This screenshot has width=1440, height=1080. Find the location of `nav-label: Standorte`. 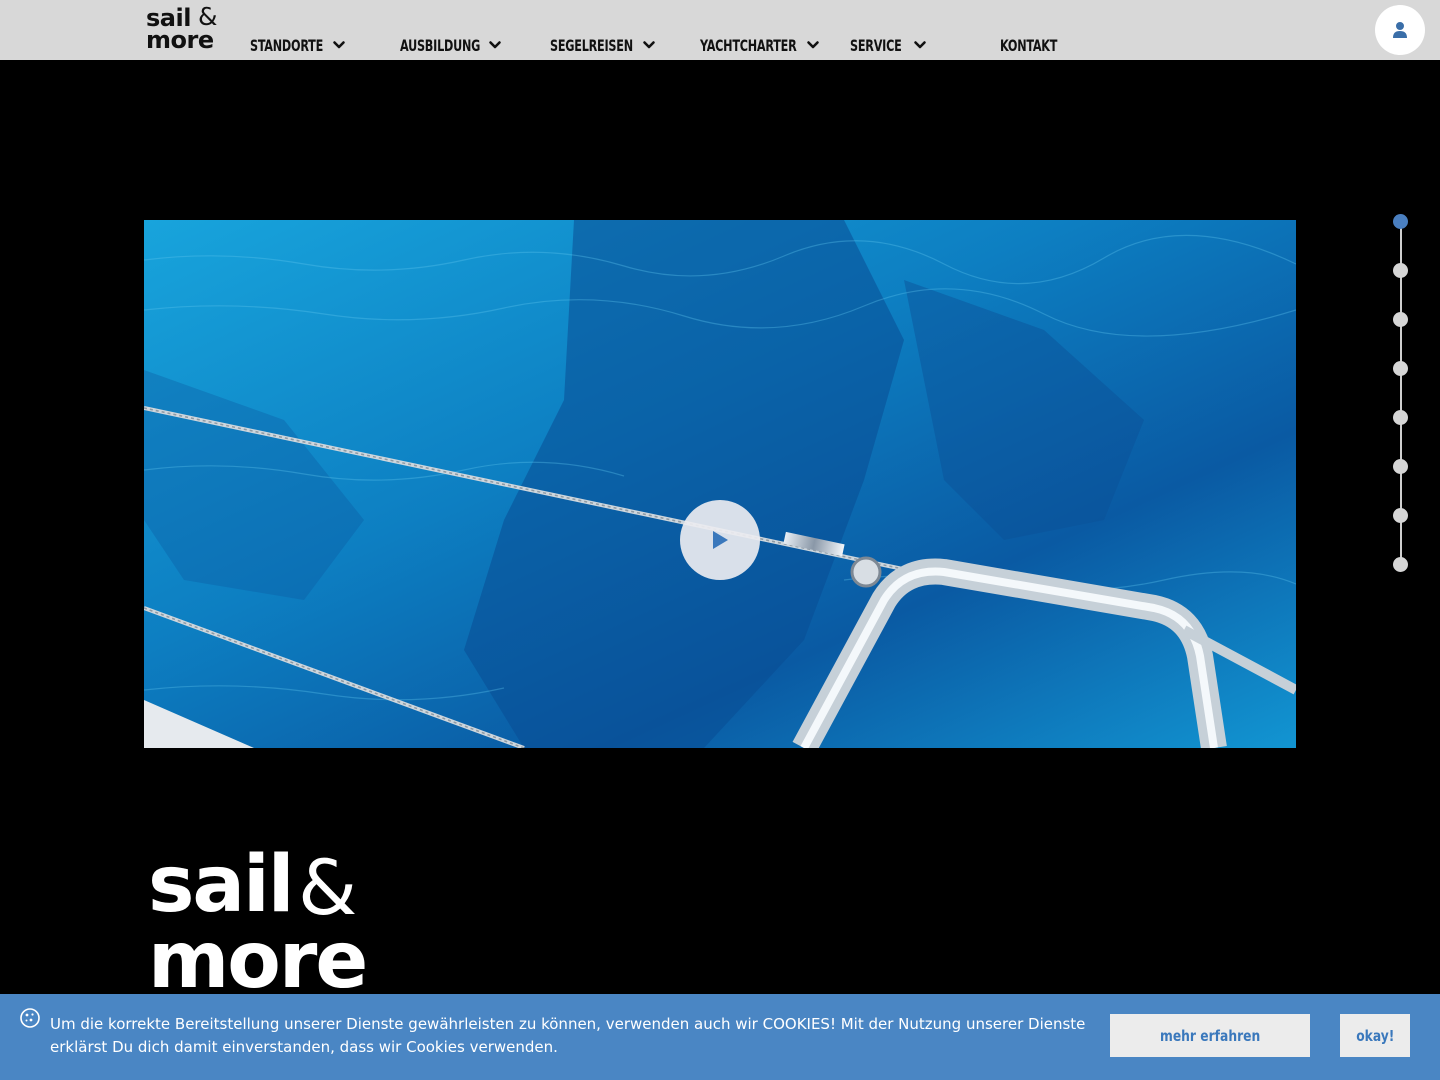

nav-label: Standorte is located at coordinates (287, 45).